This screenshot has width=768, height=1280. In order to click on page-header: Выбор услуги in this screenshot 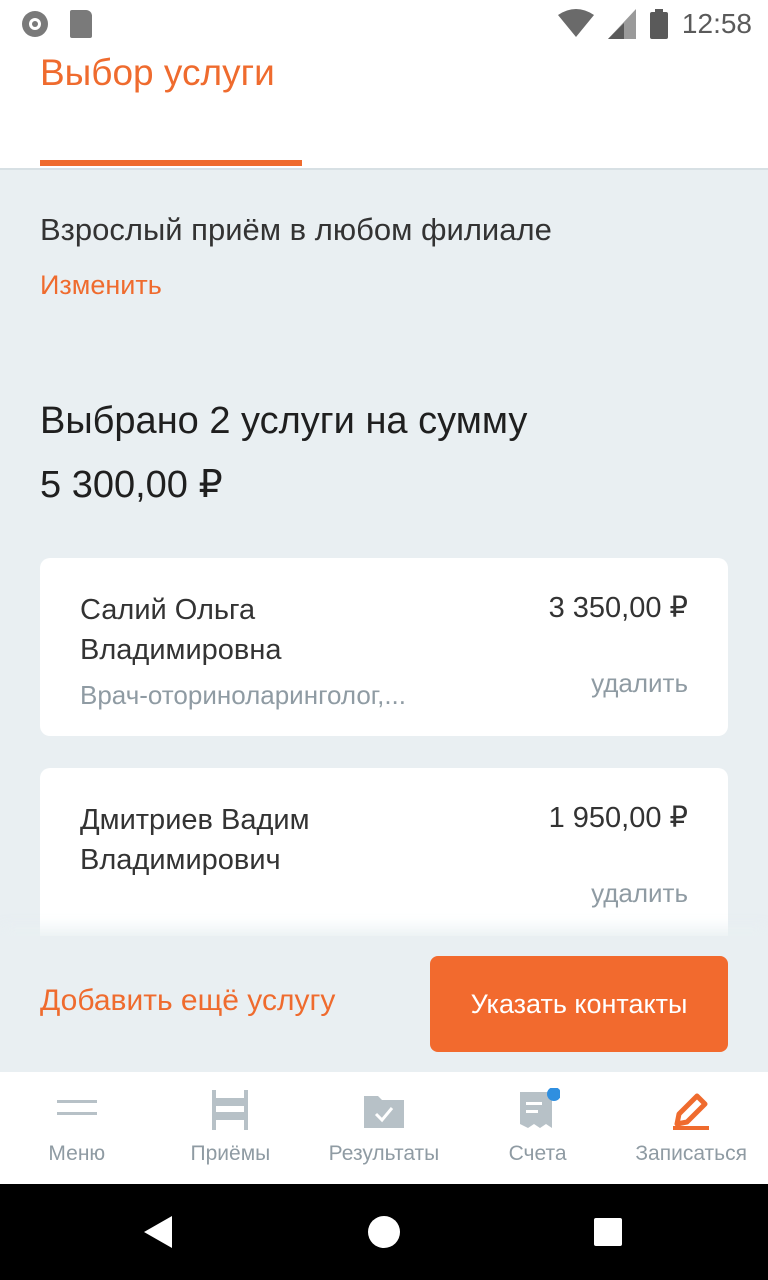, I will do `click(384, 109)`.